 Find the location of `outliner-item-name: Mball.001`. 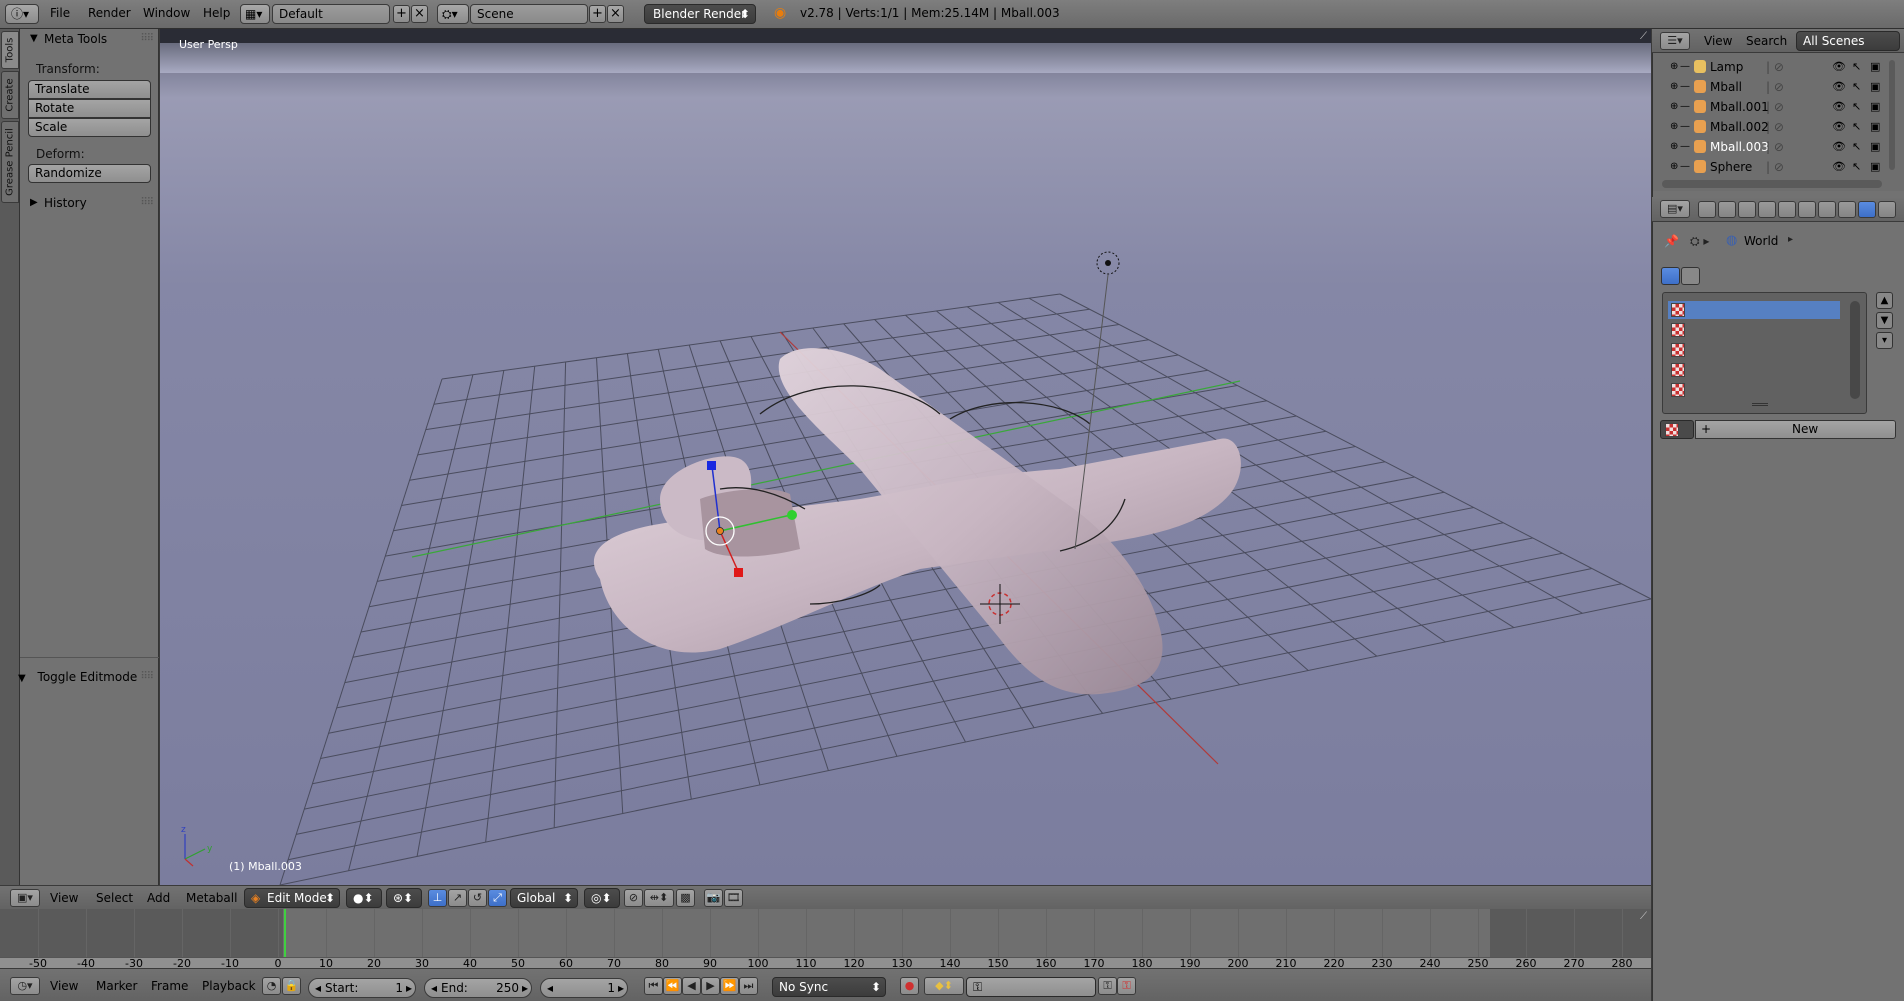

outliner-item-name: Mball.001 is located at coordinates (1739, 107).